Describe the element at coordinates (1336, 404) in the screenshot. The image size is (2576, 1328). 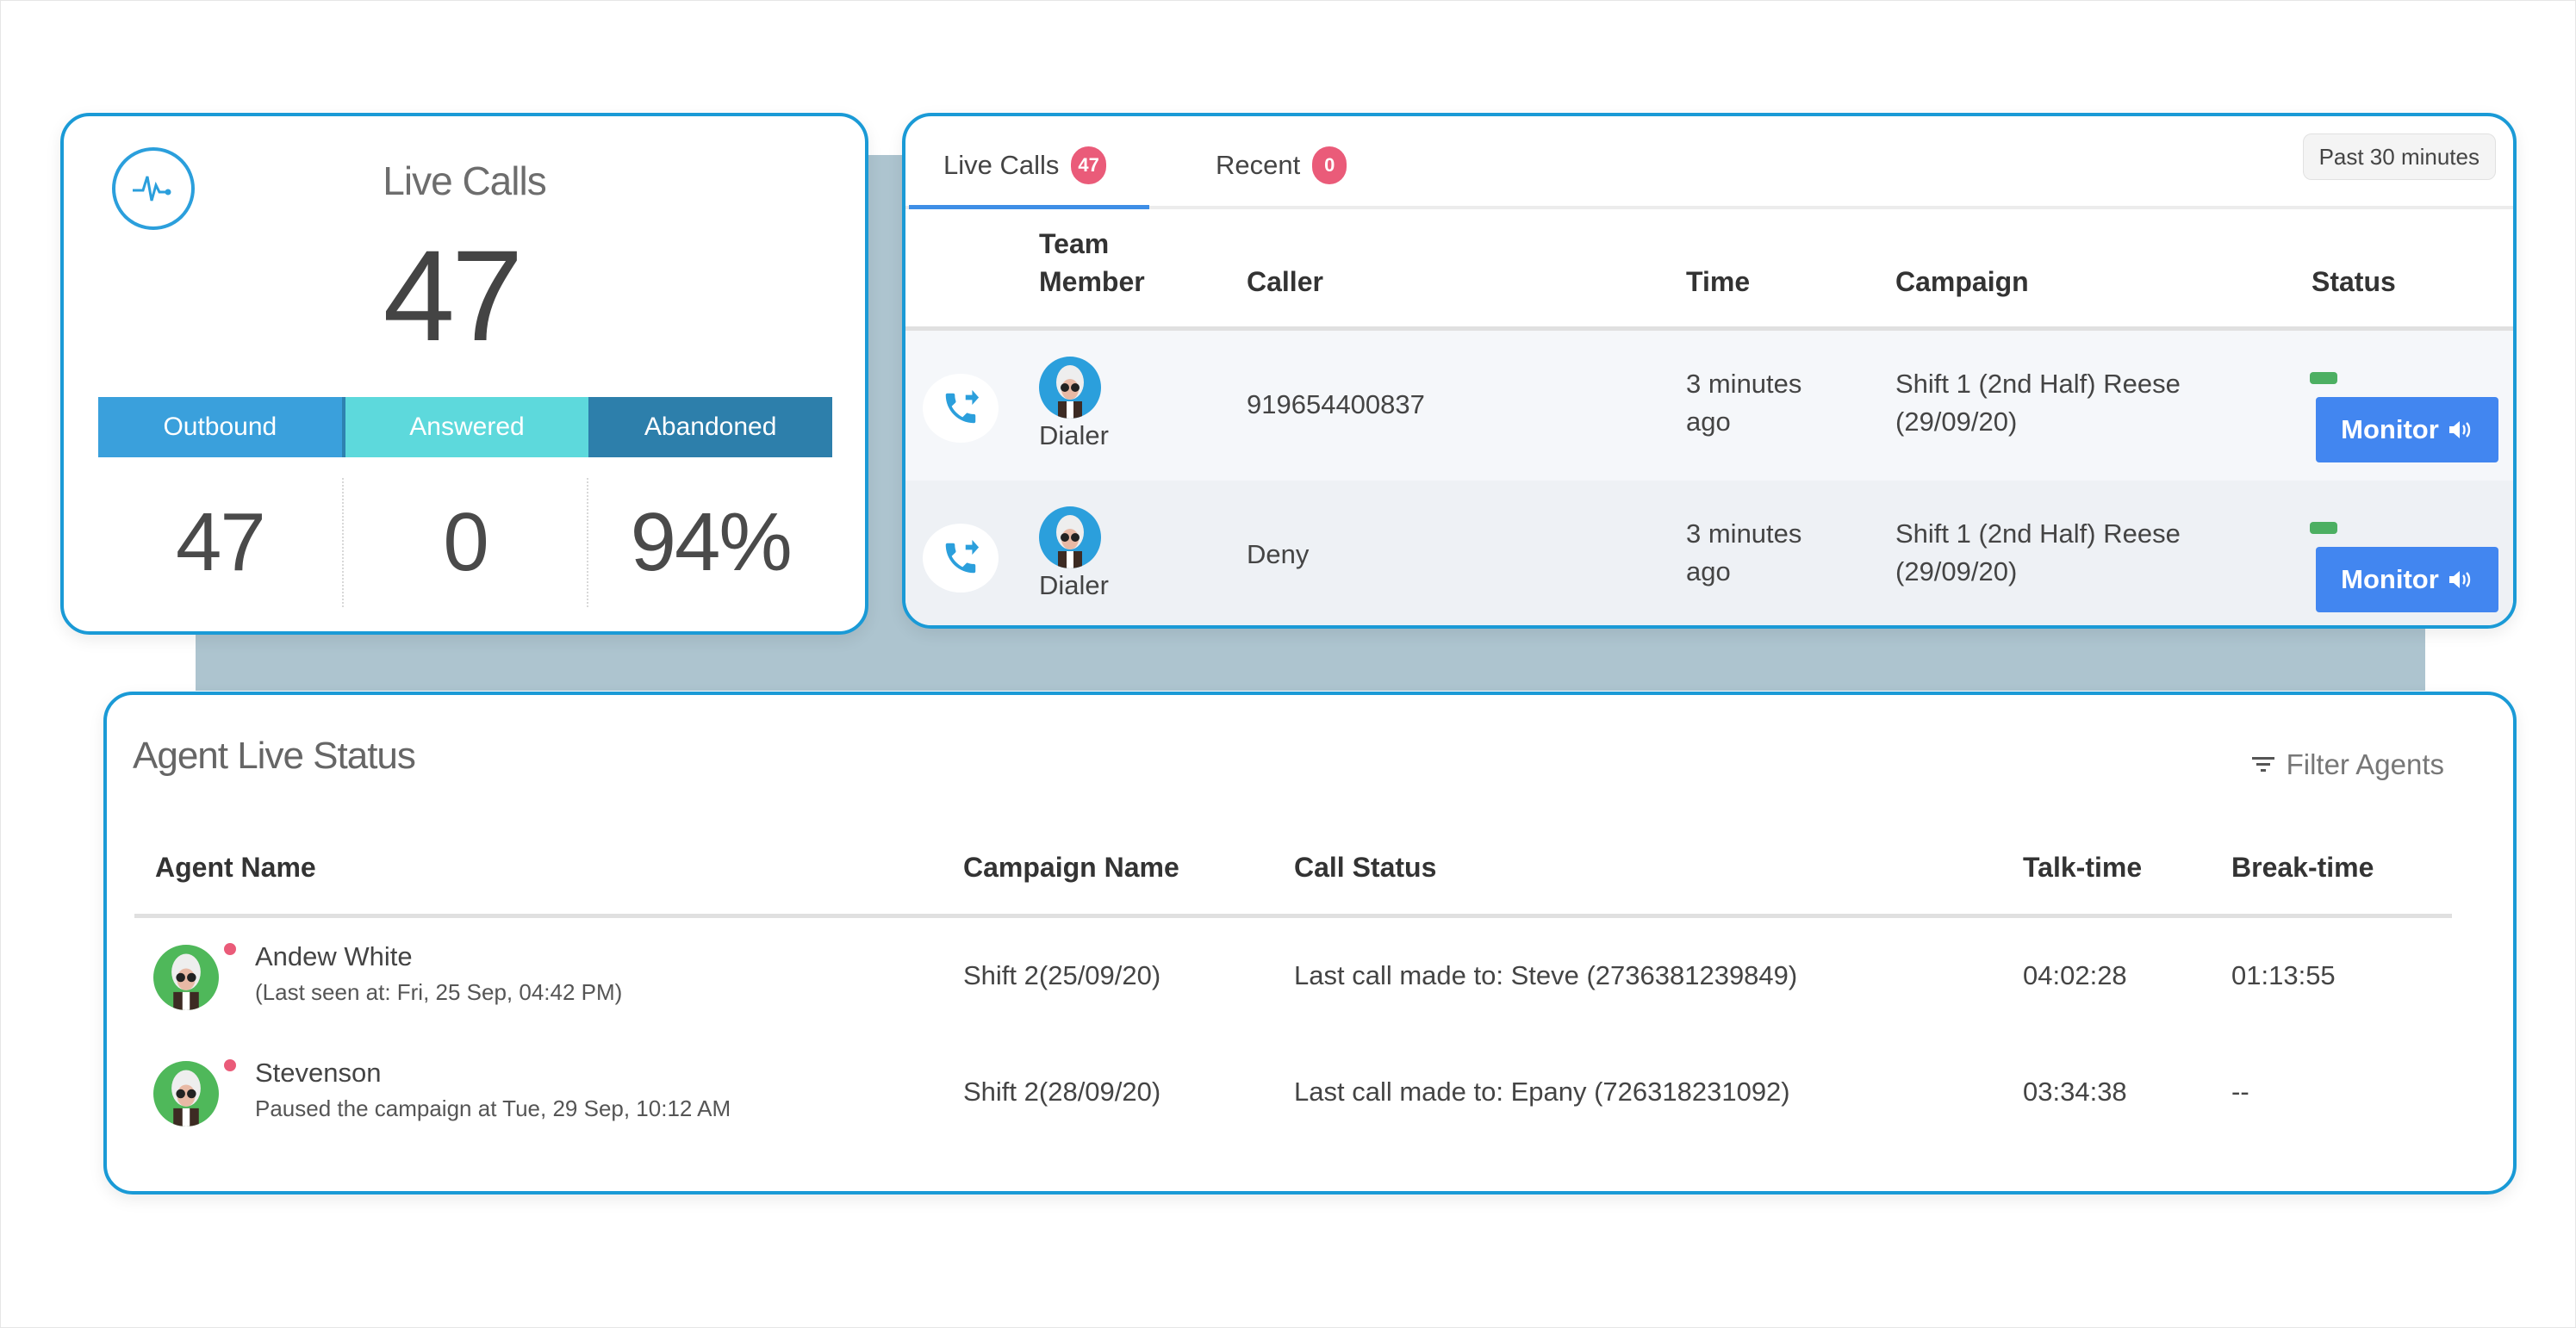
I see `caller: 919654400837` at that location.